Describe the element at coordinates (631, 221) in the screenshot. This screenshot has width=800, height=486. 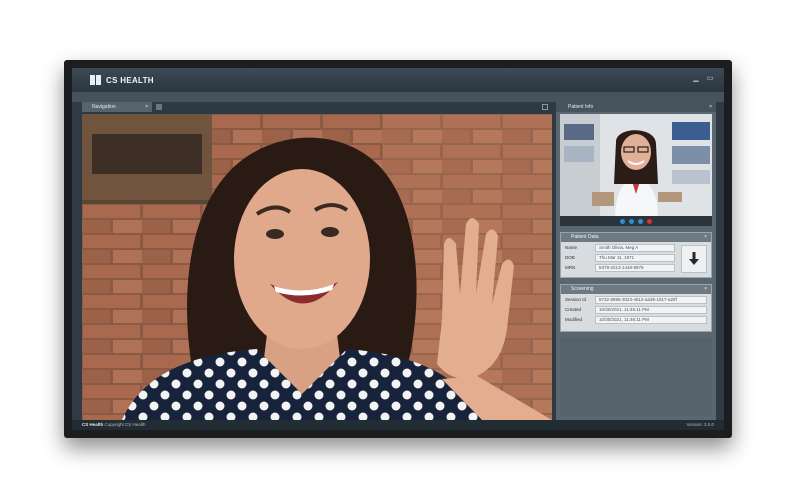
I see `mic-toggle-button` at that location.